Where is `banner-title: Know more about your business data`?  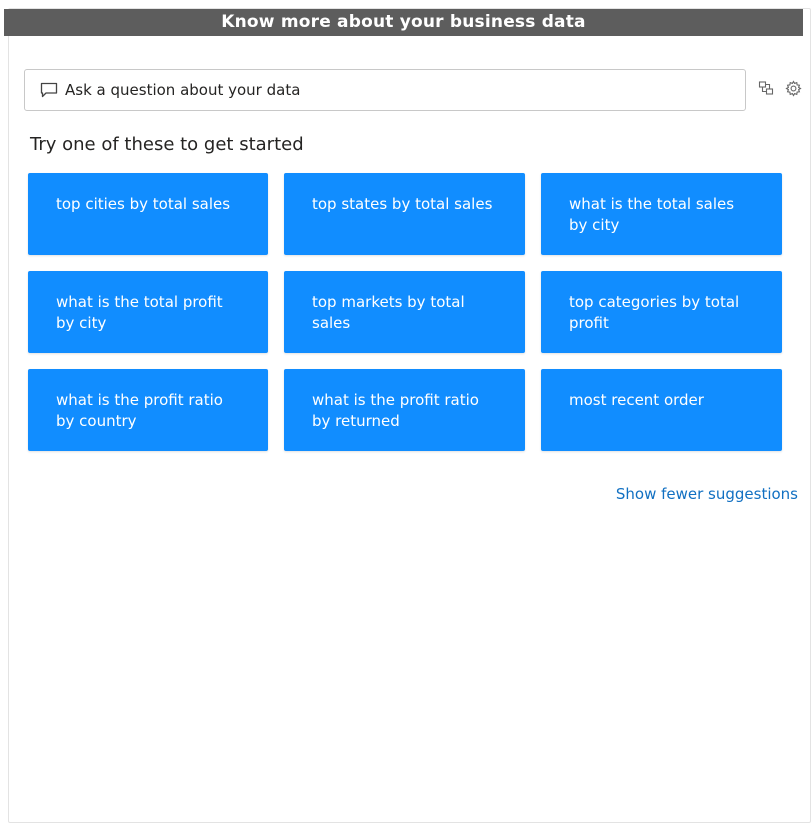 banner-title: Know more about your business data is located at coordinates (403, 22).